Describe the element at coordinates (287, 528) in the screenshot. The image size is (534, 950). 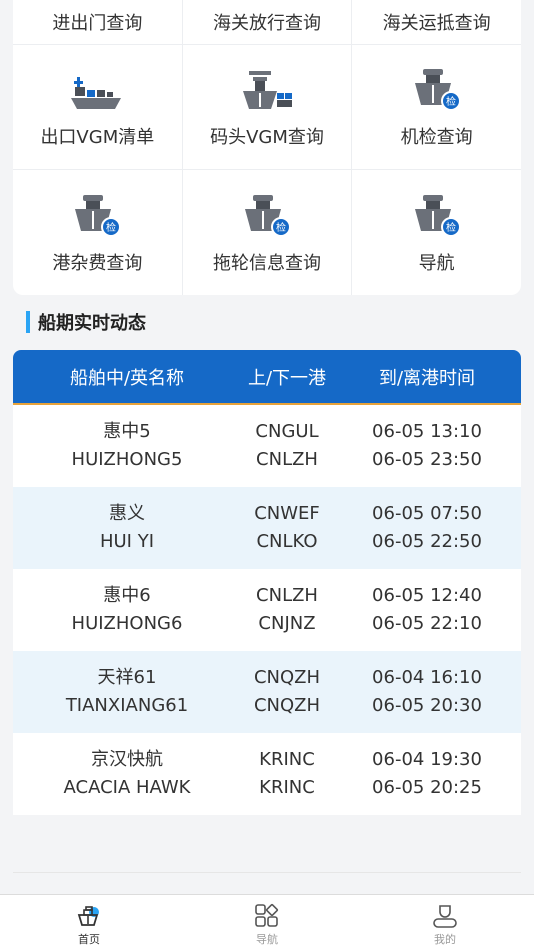
I see `ports-cell: CNWEF CNLKO` at that location.